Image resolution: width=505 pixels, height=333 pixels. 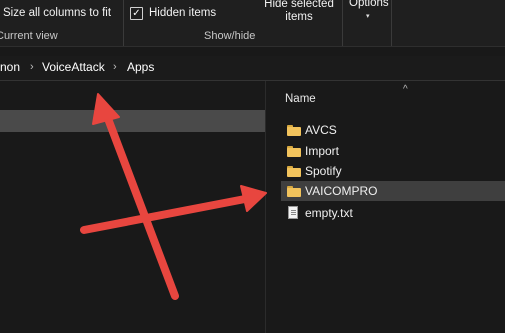 What do you see at coordinates (293, 212) in the screenshot?
I see `text-file-icon` at bounding box center [293, 212].